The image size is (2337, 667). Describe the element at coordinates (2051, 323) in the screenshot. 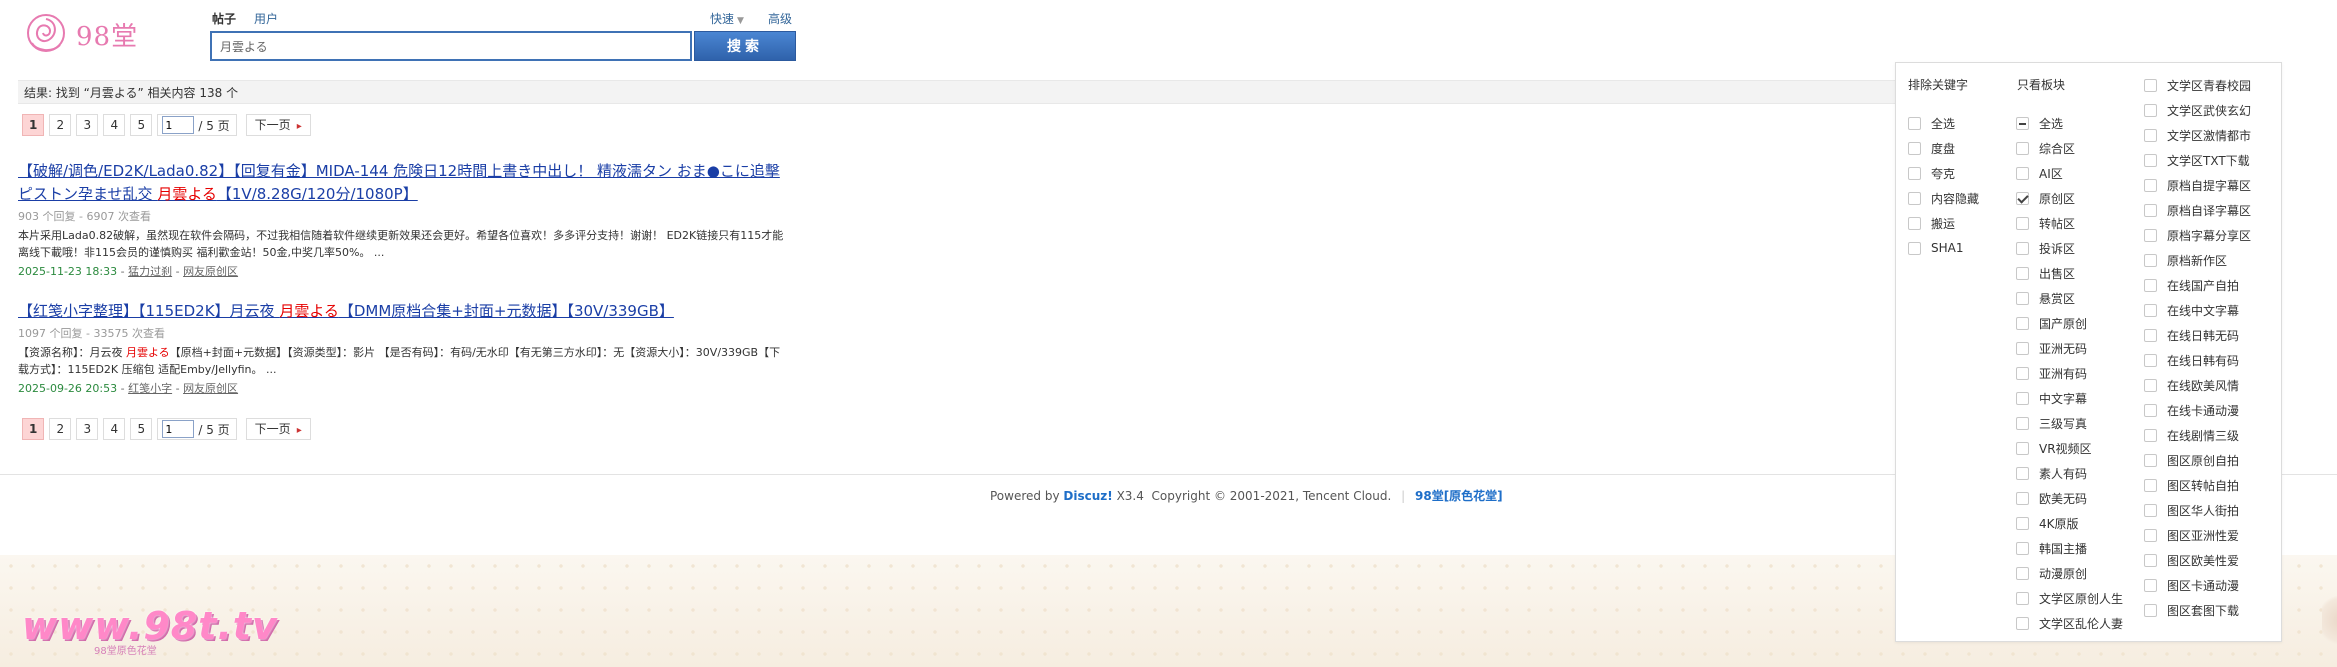

I see `filter-checkbox-row: 国产原创` at that location.